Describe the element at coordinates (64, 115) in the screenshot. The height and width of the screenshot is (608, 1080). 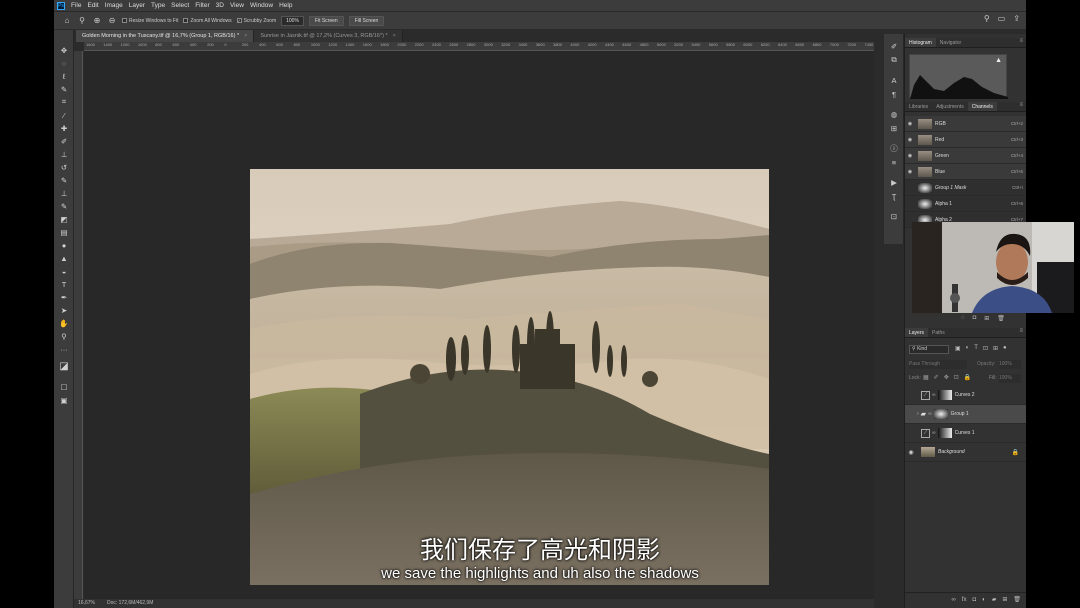
I see `eyedropper-tool-icon: ⁄` at that location.